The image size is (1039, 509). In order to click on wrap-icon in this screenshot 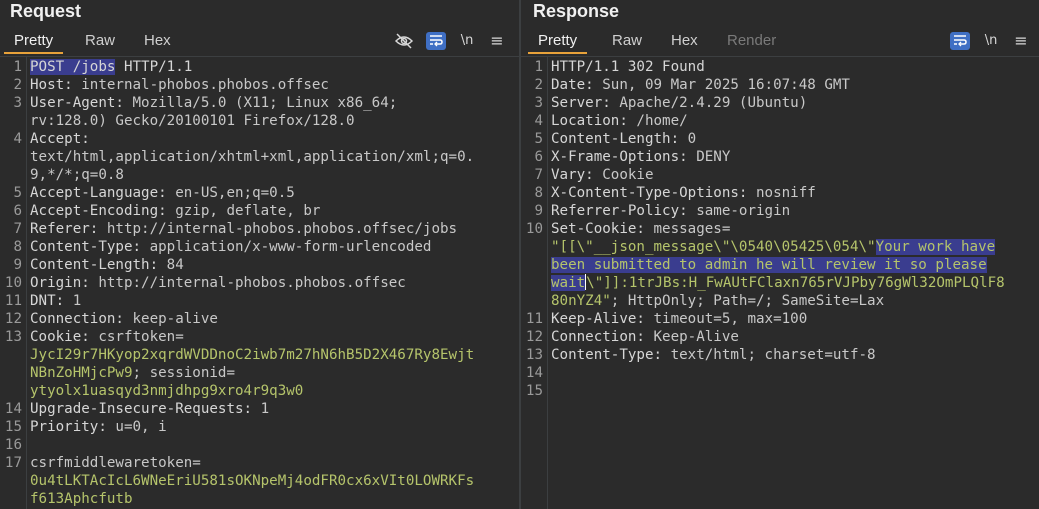, I will do `click(436, 41)`.